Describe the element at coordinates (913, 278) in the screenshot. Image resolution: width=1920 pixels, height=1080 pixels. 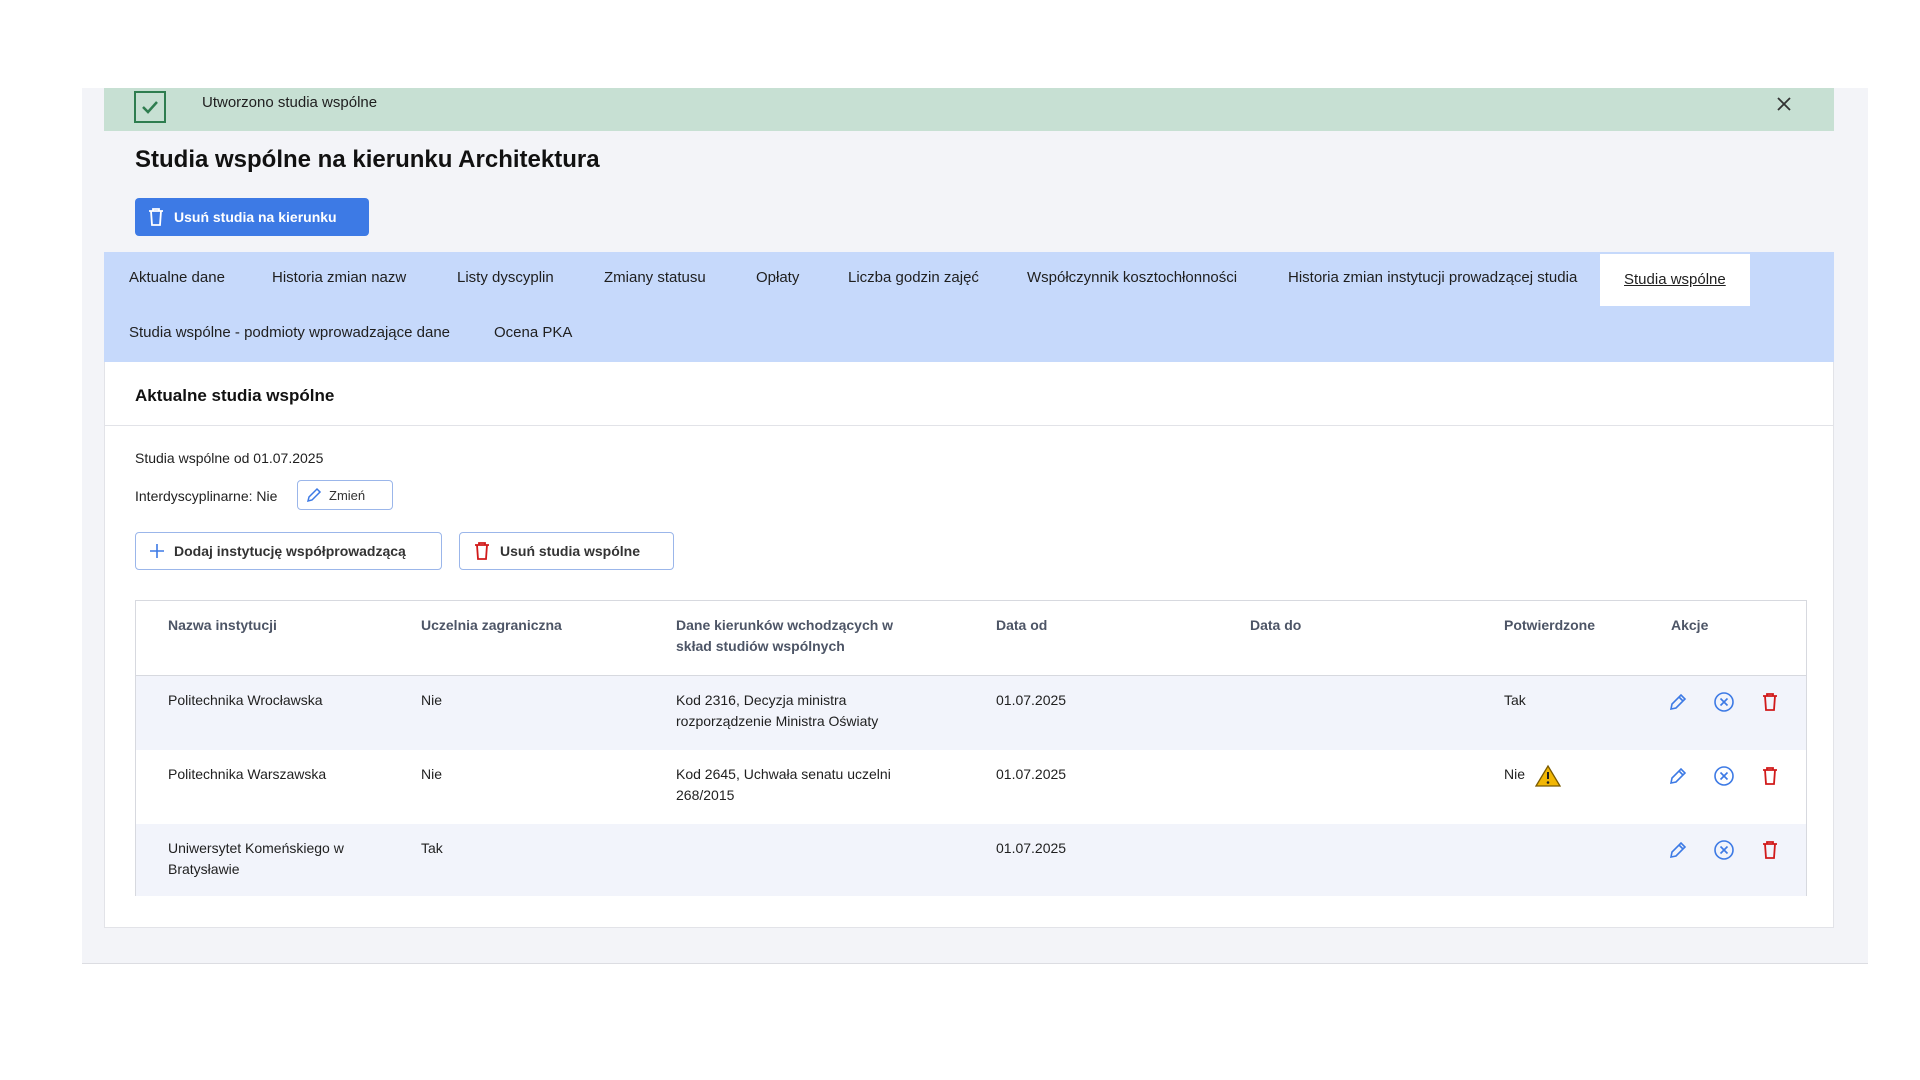
I see `tab-class-hours: Liczba godzin zajęć` at that location.